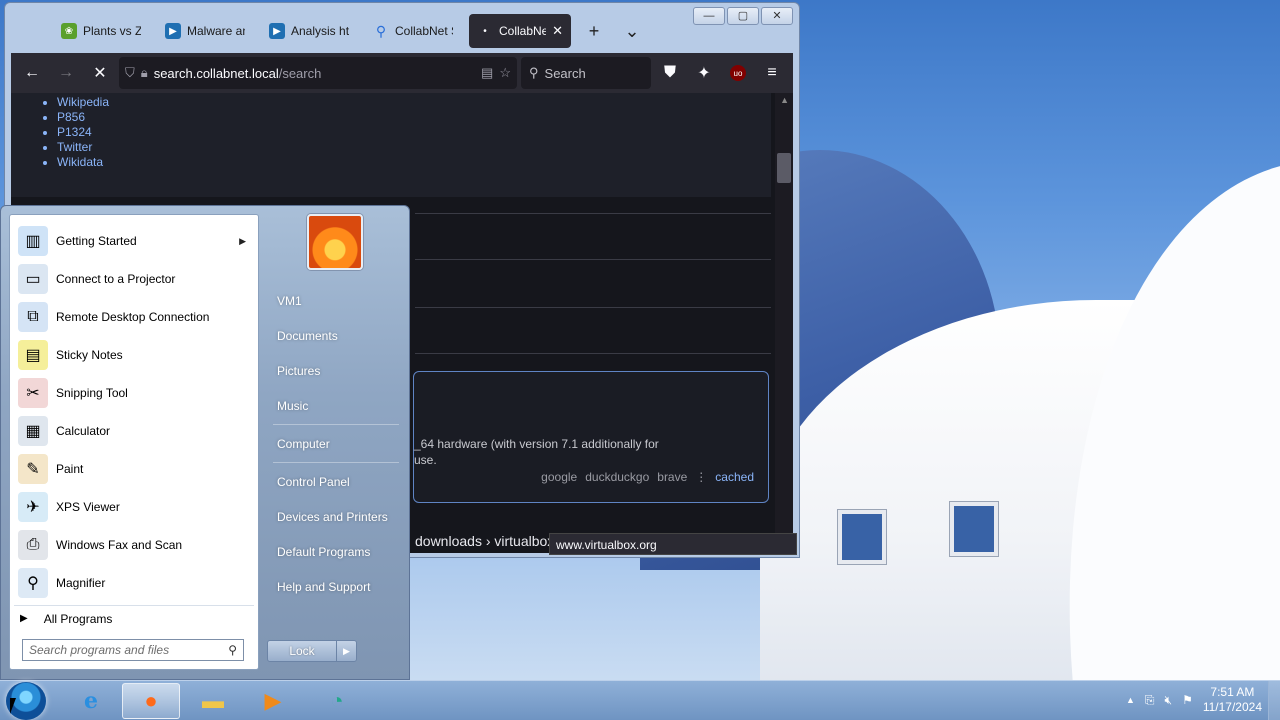  Describe the element at coordinates (485, 541) in the screenshot. I see `result-breadcrumb: downloads › virtualbox` at that location.